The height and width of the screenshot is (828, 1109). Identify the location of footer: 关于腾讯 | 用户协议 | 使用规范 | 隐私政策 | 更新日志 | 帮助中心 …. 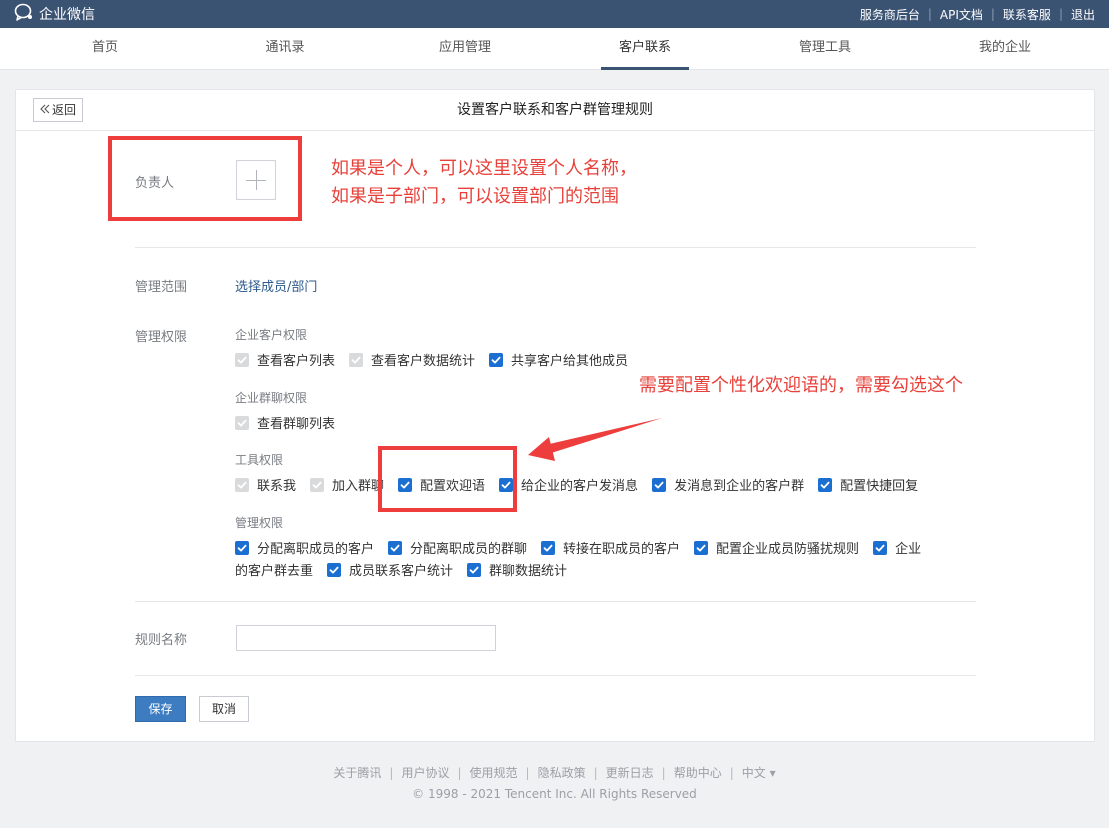
(554, 783).